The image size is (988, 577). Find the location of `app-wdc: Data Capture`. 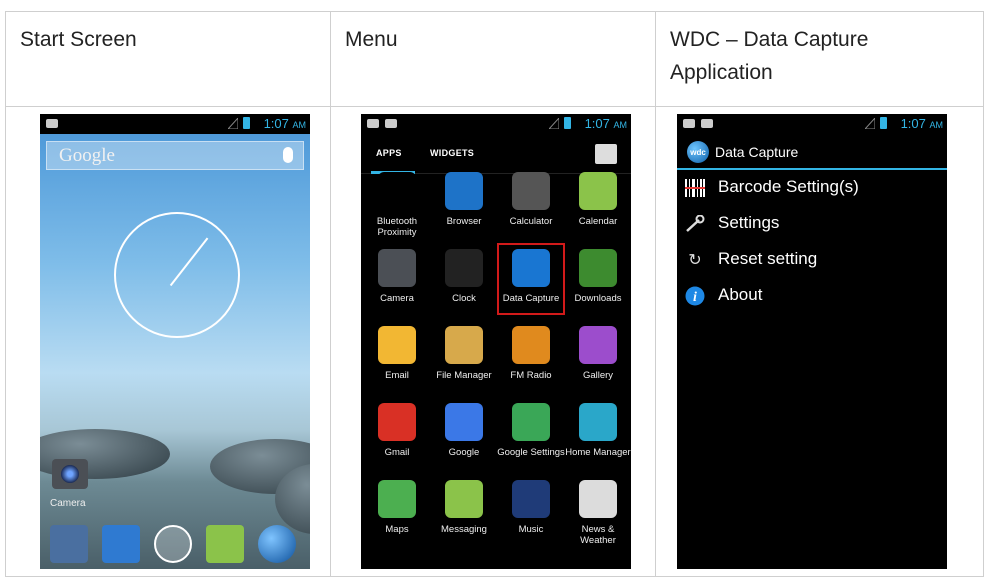

app-wdc: Data Capture is located at coordinates (531, 279).